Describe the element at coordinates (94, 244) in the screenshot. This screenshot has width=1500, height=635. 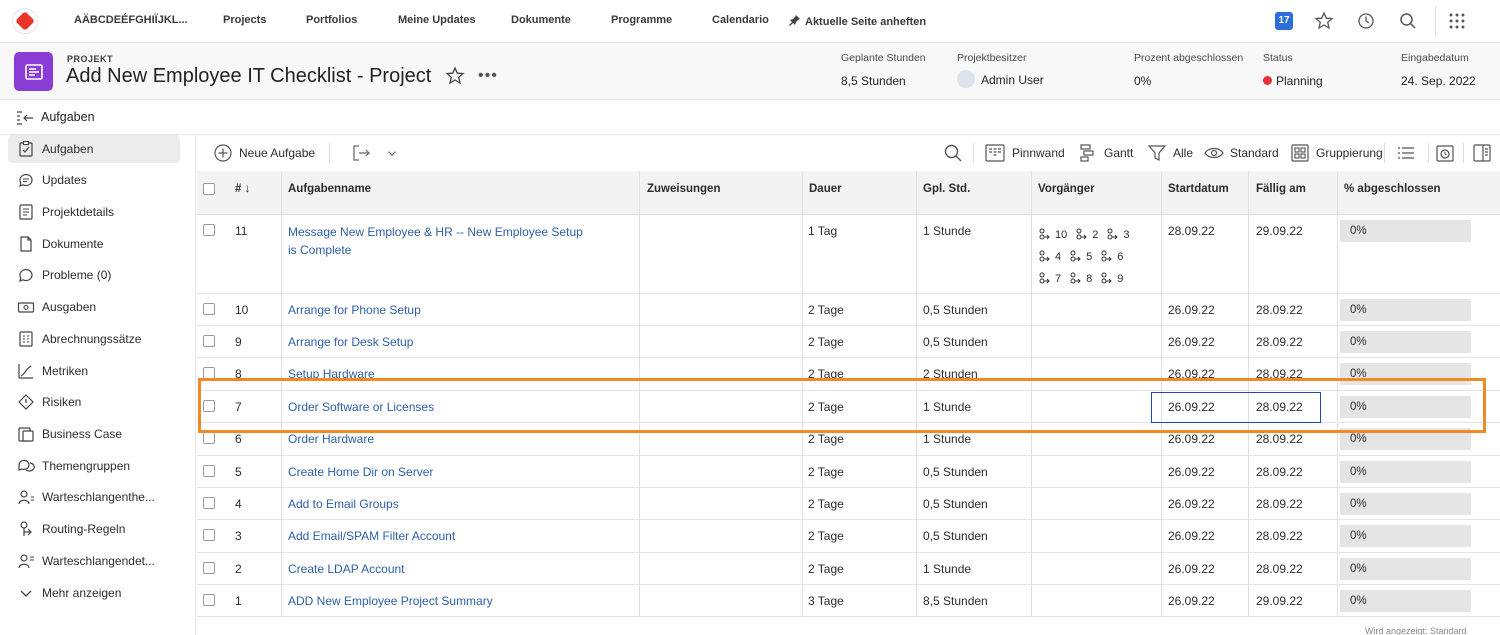
I see `sidebar-item-documents: Dokumente` at that location.